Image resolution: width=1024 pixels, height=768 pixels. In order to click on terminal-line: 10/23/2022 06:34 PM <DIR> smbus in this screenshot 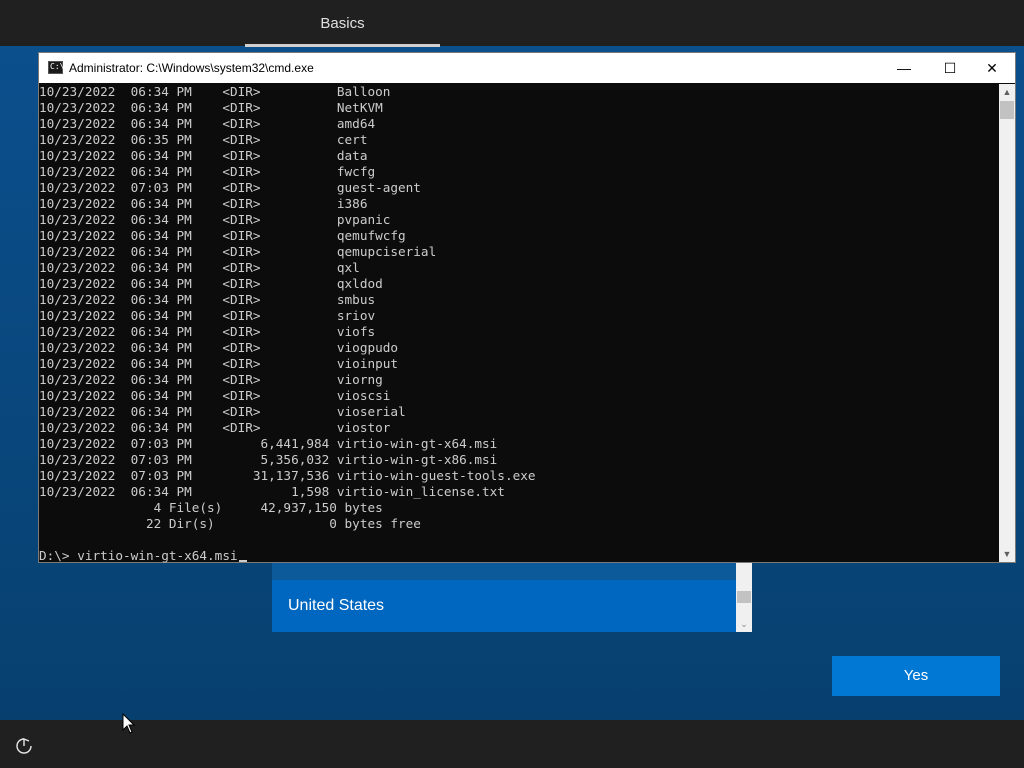, I will do `click(207, 299)`.